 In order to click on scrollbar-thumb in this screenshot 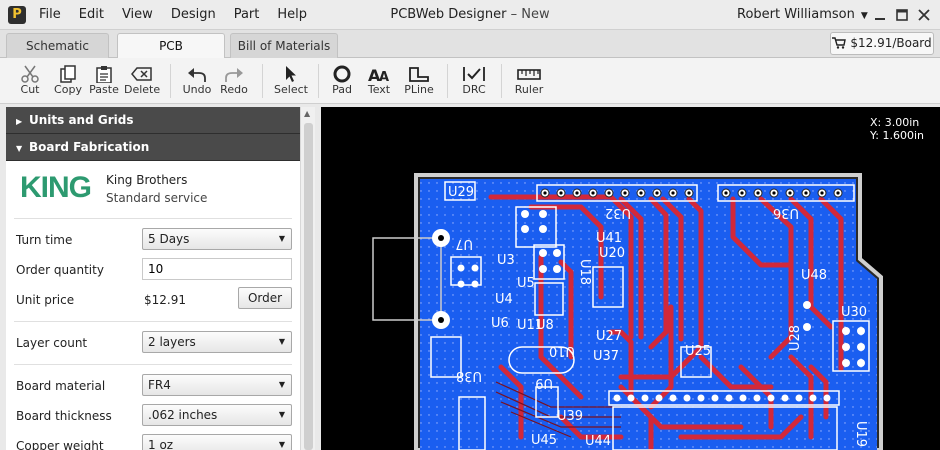, I will do `click(308, 286)`.